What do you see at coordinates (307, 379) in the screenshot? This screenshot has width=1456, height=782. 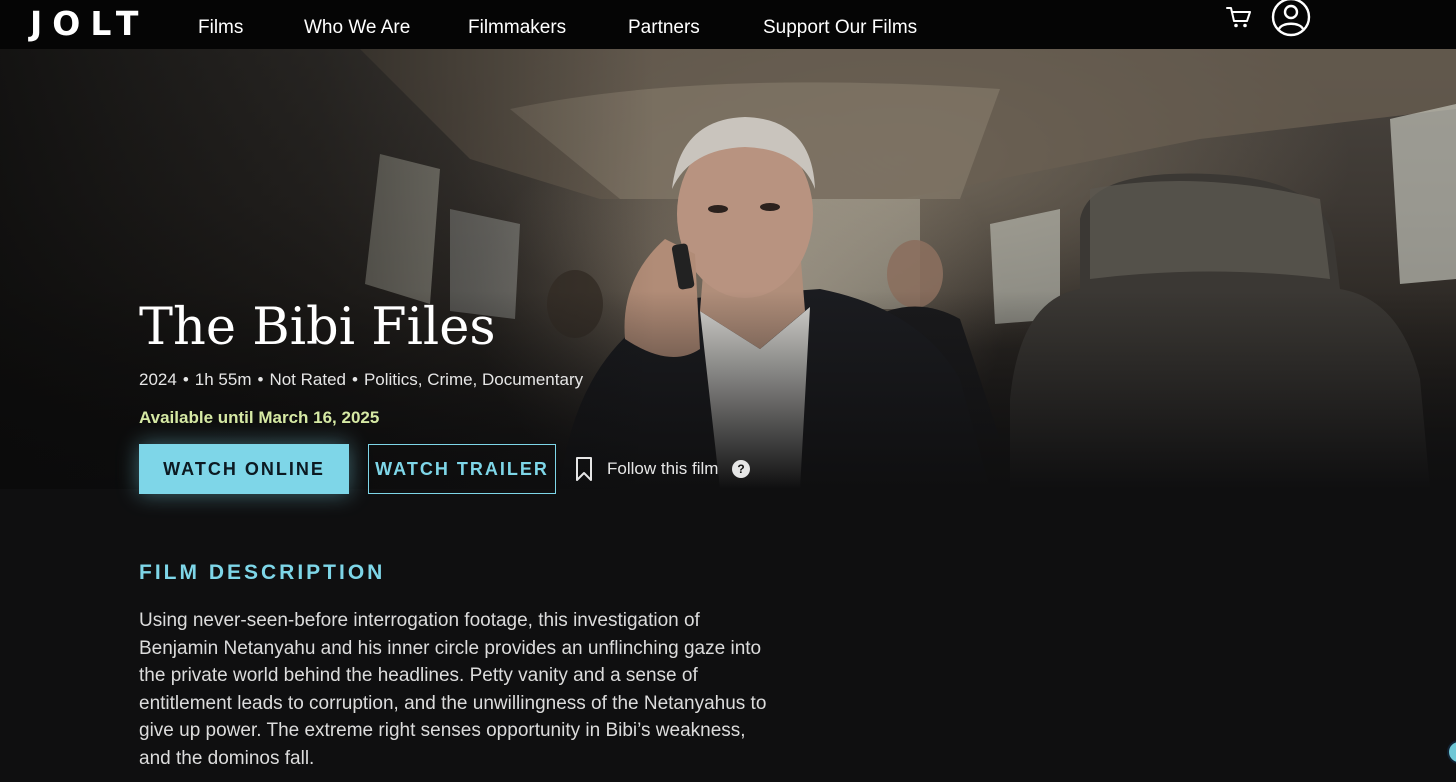 I see `film-rating: Not Rated` at bounding box center [307, 379].